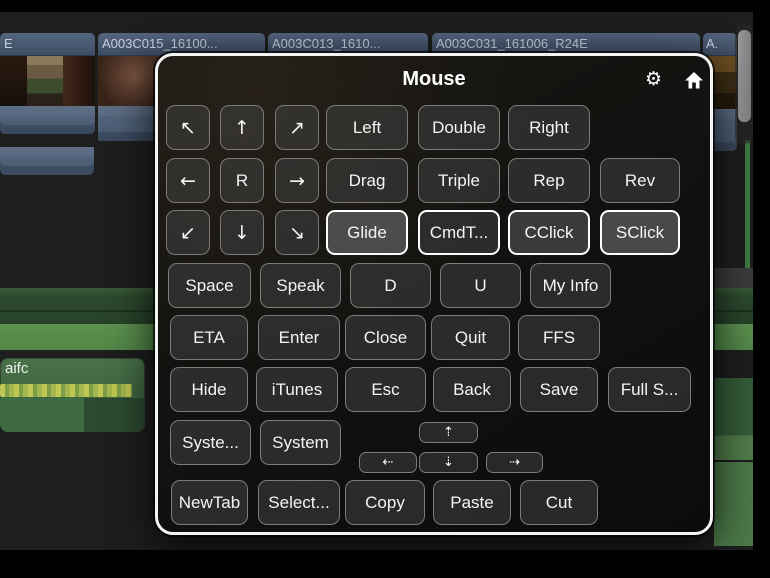  I want to click on audio-waveform-body, so click(72, 415).